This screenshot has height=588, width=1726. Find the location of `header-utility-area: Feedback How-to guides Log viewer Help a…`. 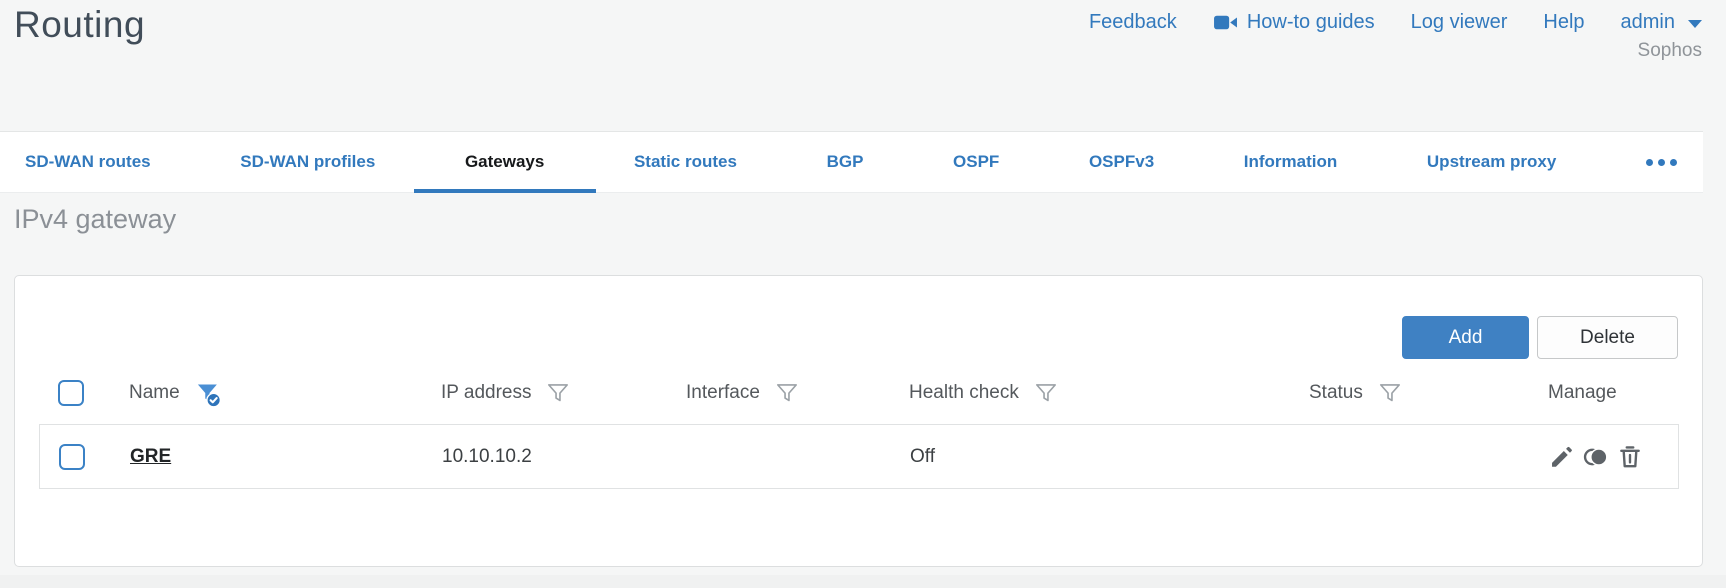

header-utility-area: Feedback How-to guides Log viewer Help a… is located at coordinates (1395, 36).